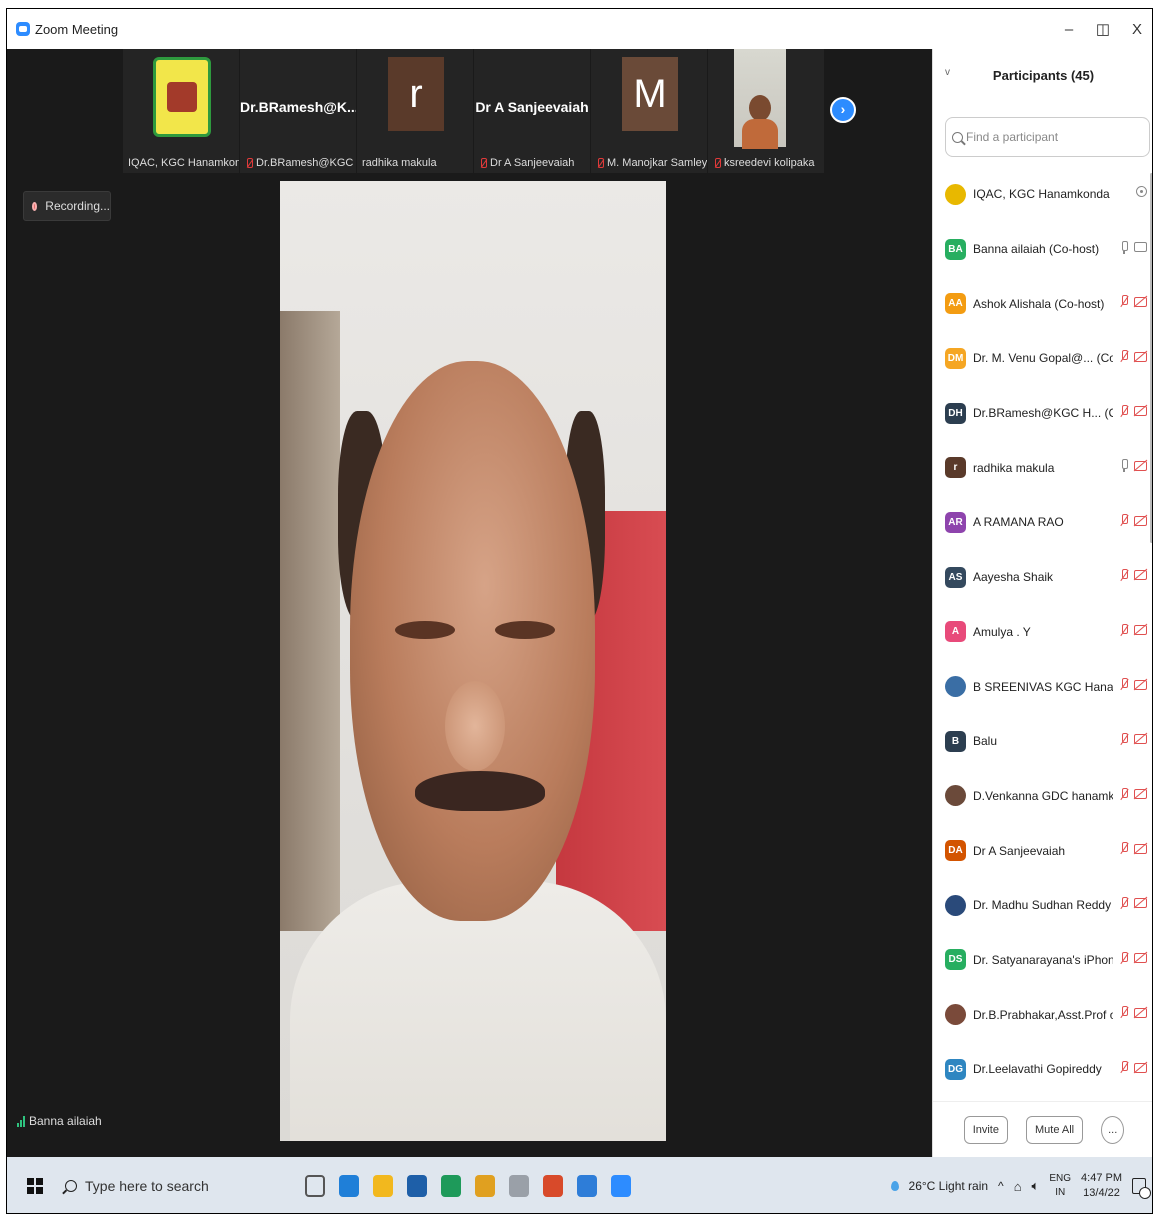 This screenshot has height=1216, width=1153. Describe the element at coordinates (1042, 741) in the screenshot. I see `participant-row: B Balu` at that location.